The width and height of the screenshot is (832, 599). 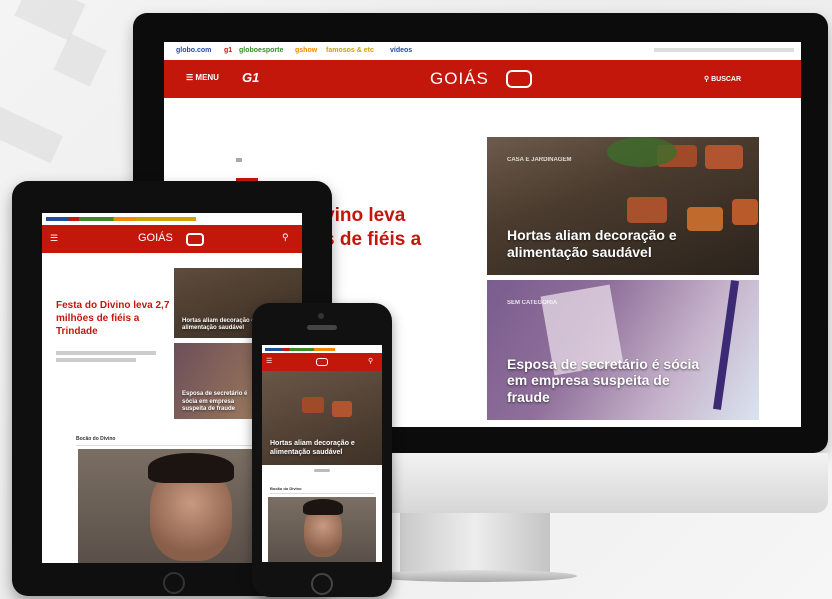 I want to click on search-button: ⚲ BUSCAR, so click(x=722, y=79).